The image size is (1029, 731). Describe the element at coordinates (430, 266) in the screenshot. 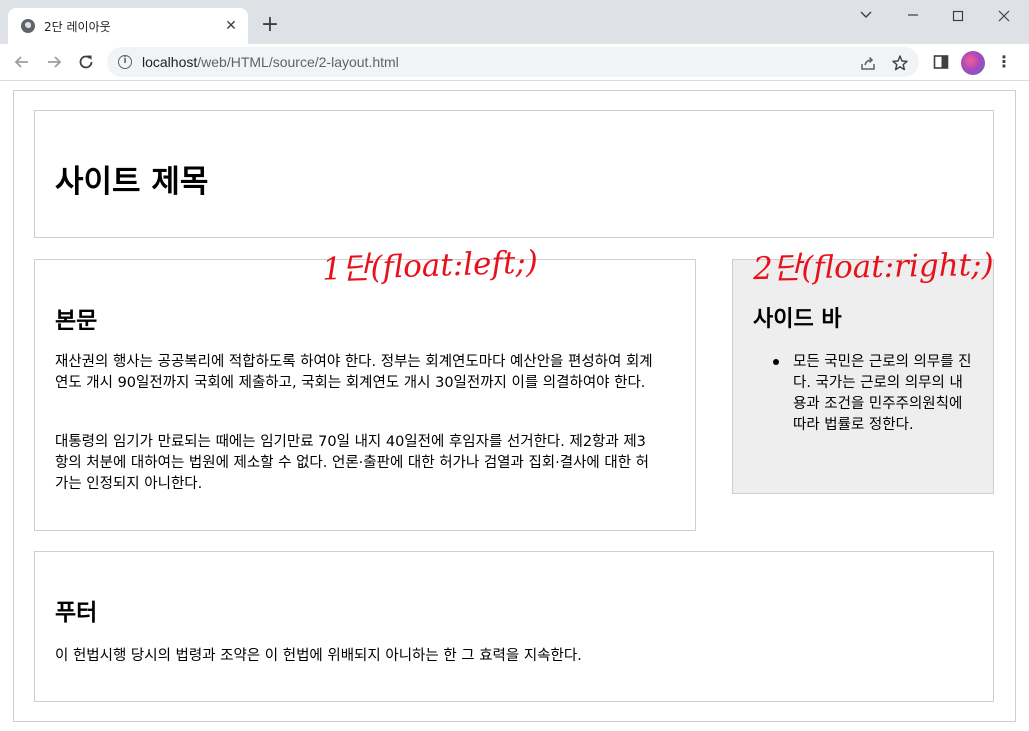

I see `handwritten-annotation-main: 1단(float:left;)` at that location.